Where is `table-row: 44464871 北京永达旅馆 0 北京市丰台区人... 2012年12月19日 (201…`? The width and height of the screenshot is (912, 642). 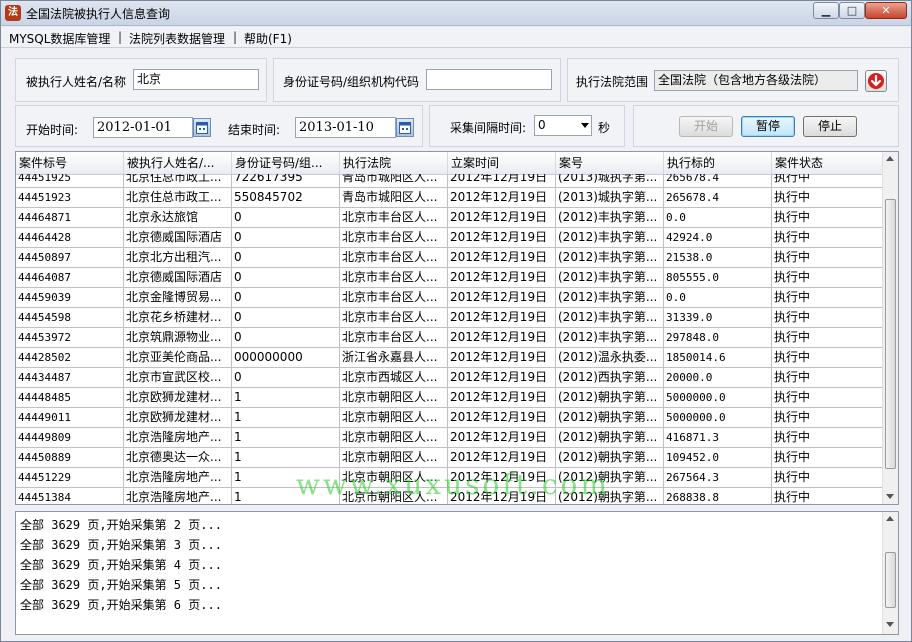
table-row: 44464871 北京永达旅馆 0 北京市丰台区人... 2012年12月19日 (201… is located at coordinates (449, 218).